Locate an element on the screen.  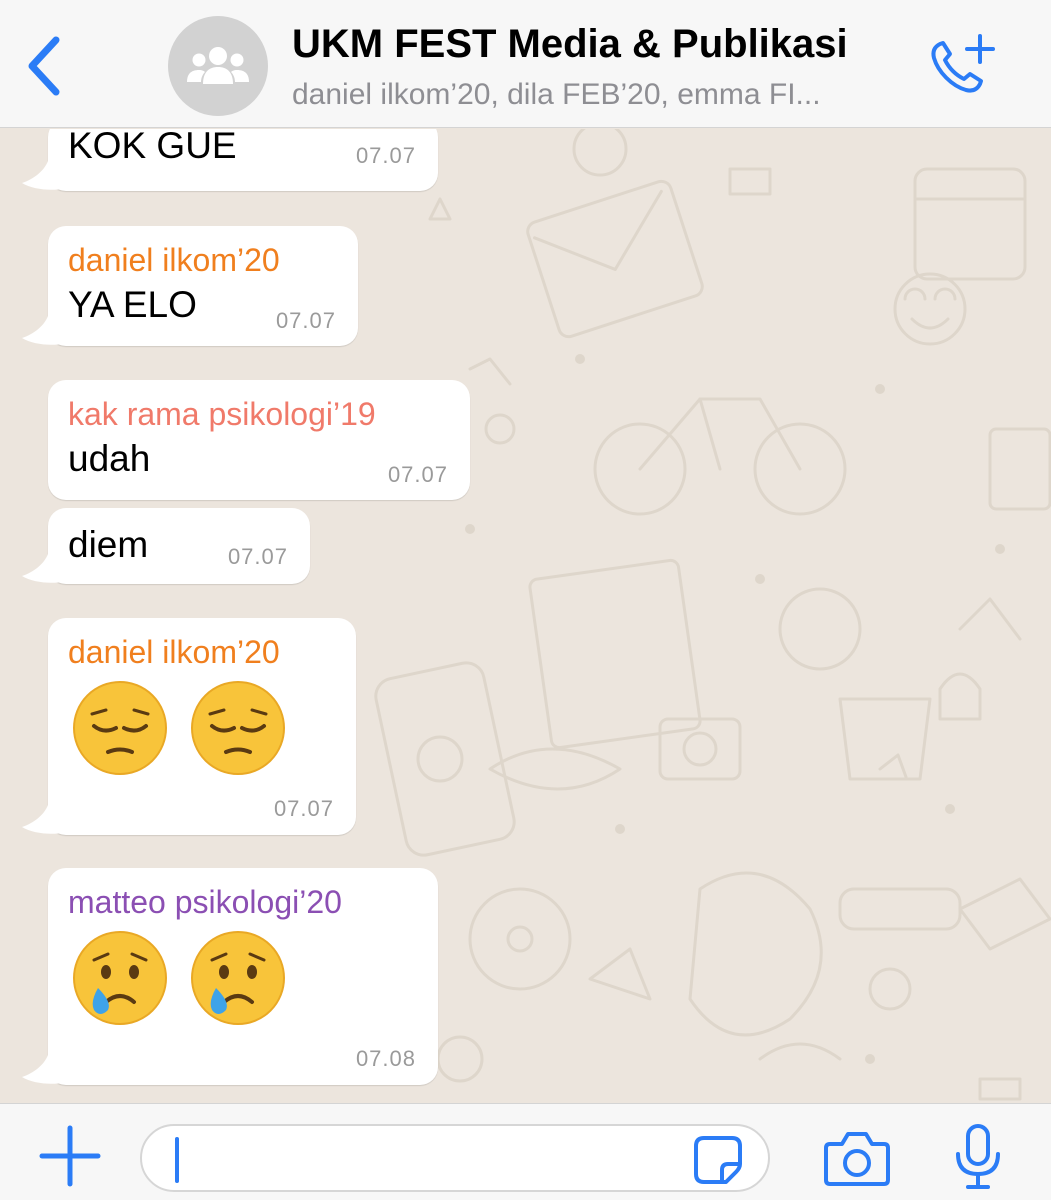
message-input-bar is located at coordinates (525, 1151).